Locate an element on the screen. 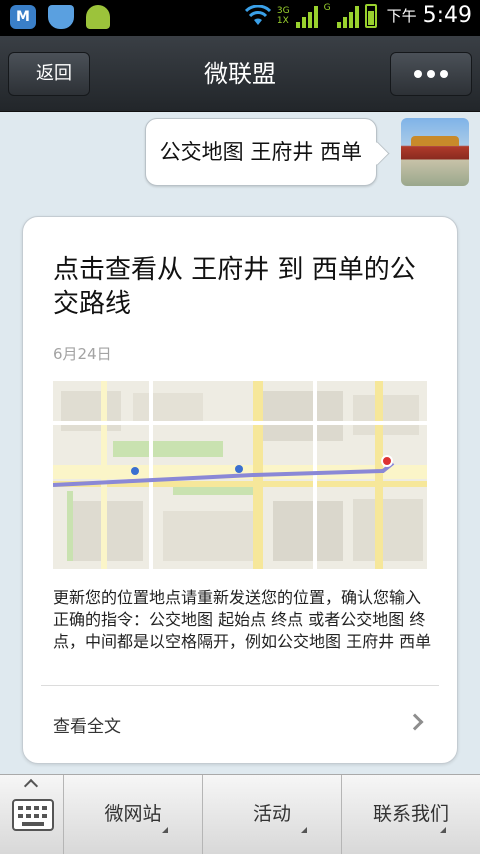 The height and width of the screenshot is (854, 480). keyboard-toggle-button is located at coordinates (32, 814).